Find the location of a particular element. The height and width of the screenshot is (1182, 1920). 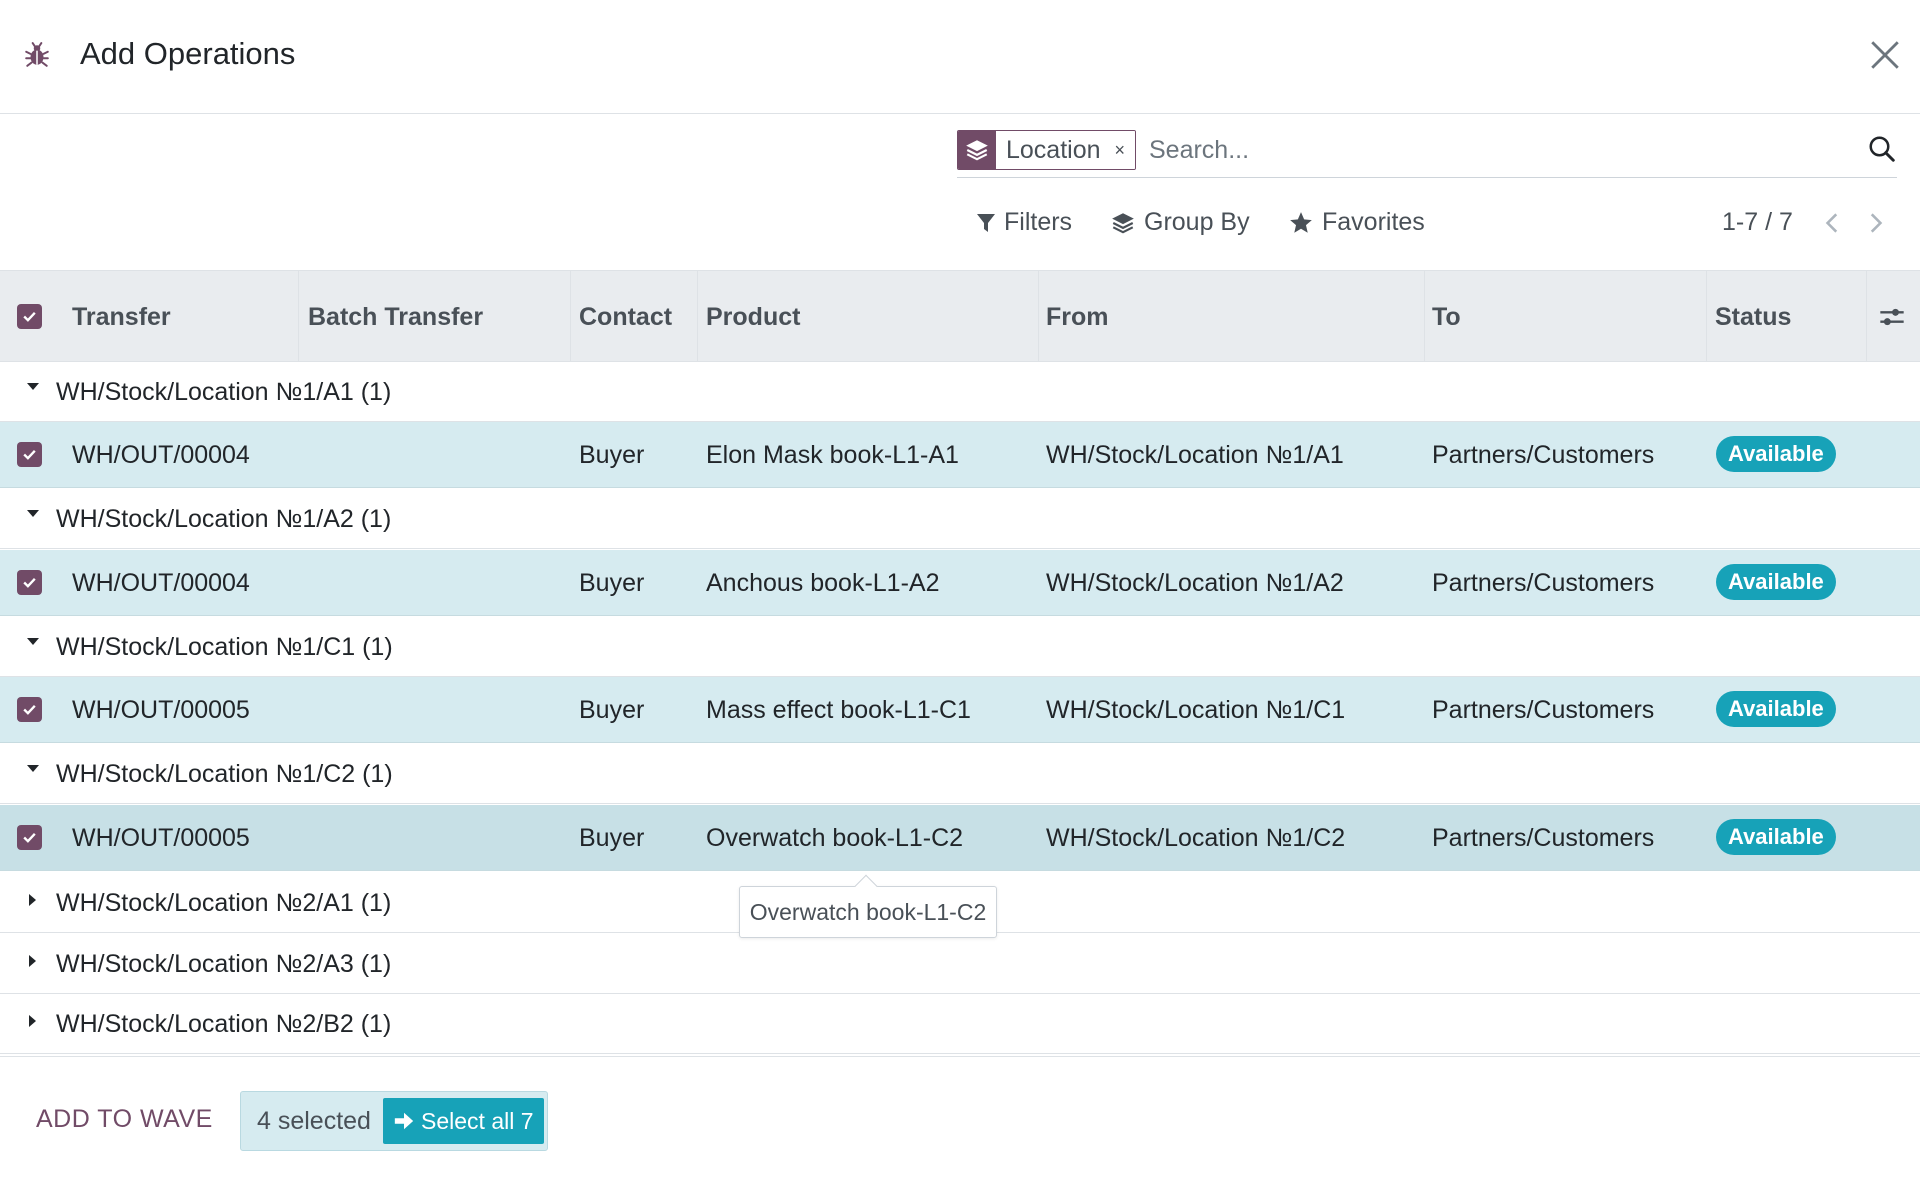

star-icon is located at coordinates (1301, 222).